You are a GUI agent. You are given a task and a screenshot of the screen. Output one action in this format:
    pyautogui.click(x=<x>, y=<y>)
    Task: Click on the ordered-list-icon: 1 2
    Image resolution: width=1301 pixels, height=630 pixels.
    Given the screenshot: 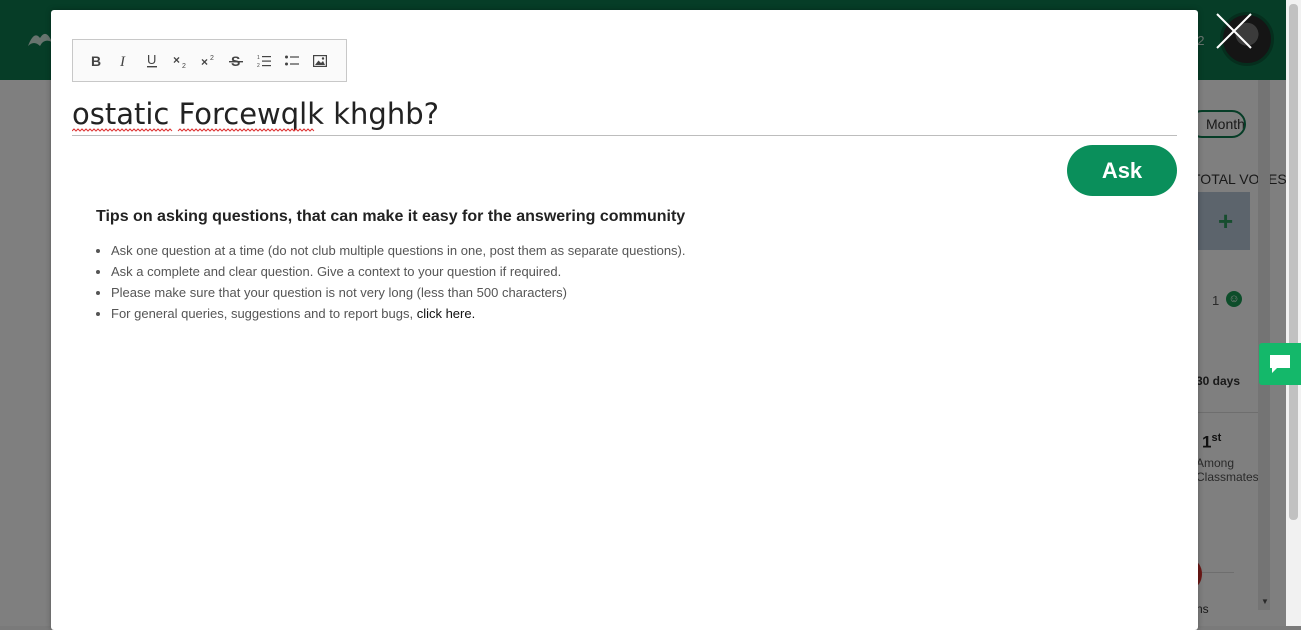 What is the action you would take?
    pyautogui.click(x=264, y=61)
    